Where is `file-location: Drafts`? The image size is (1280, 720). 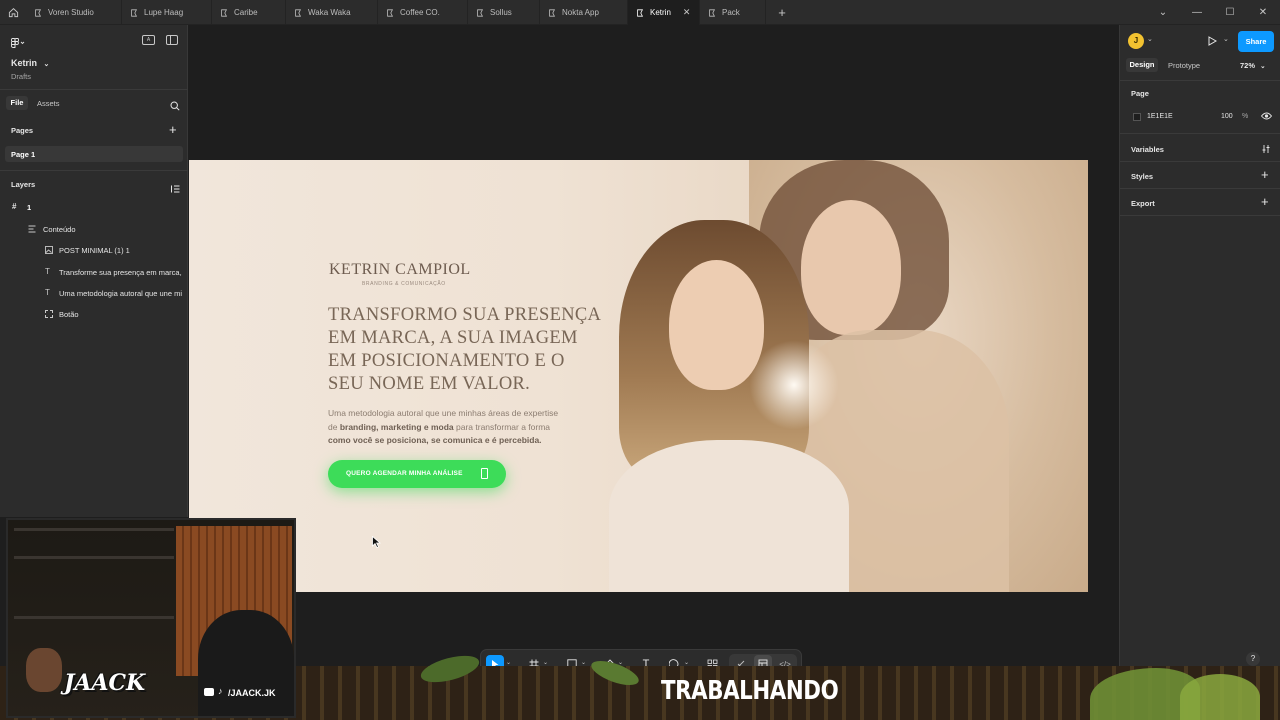 file-location: Drafts is located at coordinates (21, 76).